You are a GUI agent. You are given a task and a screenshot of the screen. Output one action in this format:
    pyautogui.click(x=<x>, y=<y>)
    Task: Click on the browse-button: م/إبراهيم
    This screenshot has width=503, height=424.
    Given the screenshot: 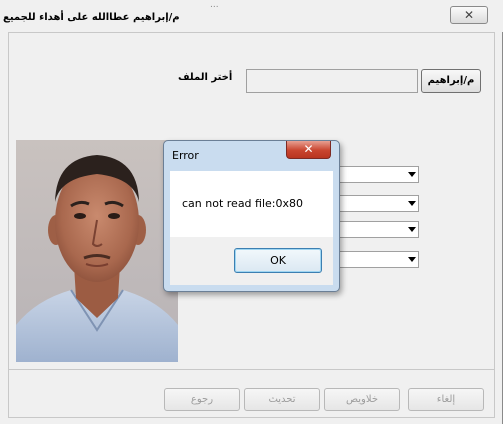 What is the action you would take?
    pyautogui.click(x=451, y=81)
    